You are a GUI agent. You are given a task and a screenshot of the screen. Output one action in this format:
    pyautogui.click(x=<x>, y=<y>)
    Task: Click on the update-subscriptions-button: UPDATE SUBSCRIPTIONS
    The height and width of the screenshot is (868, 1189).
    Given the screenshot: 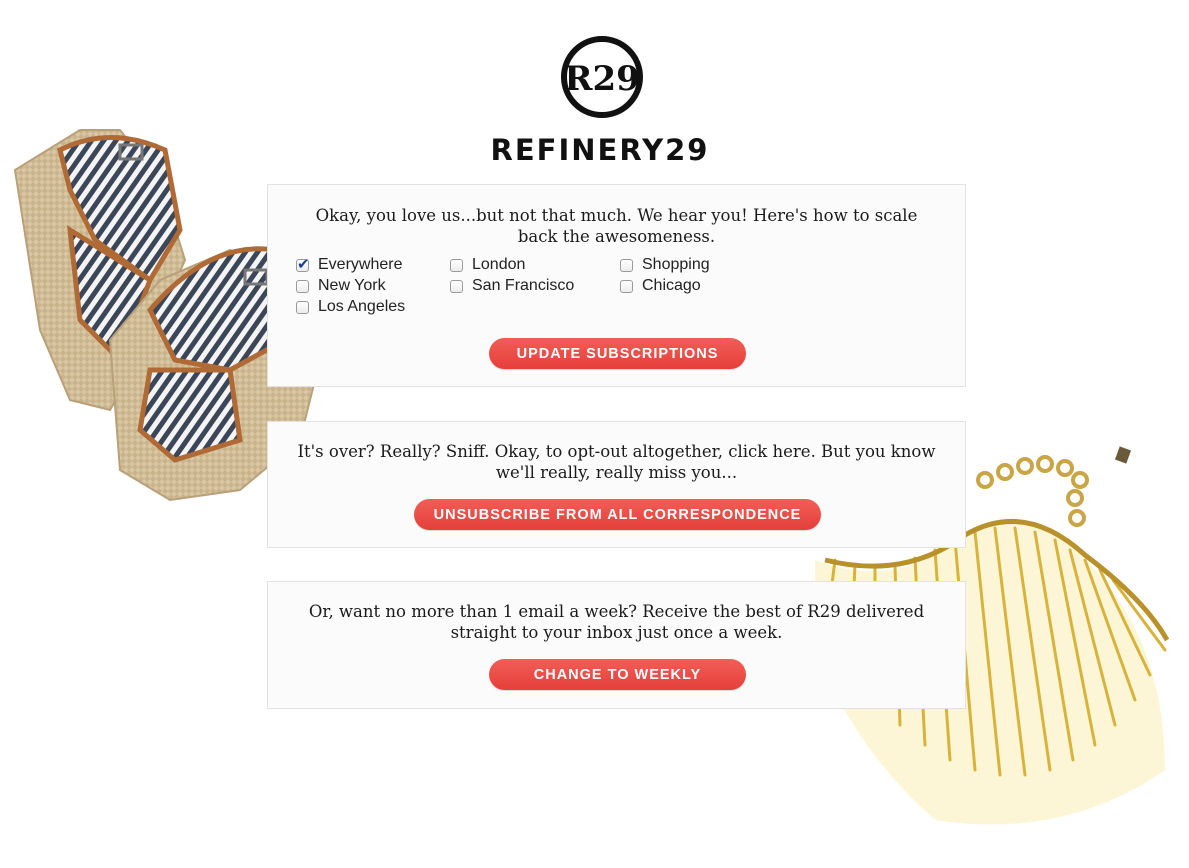 What is the action you would take?
    pyautogui.click(x=617, y=353)
    